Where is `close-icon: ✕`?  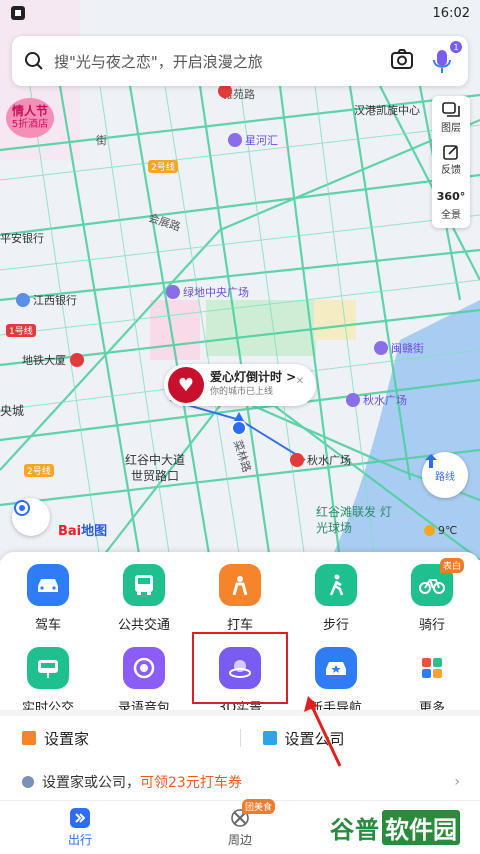 close-icon: ✕ is located at coordinates (300, 381).